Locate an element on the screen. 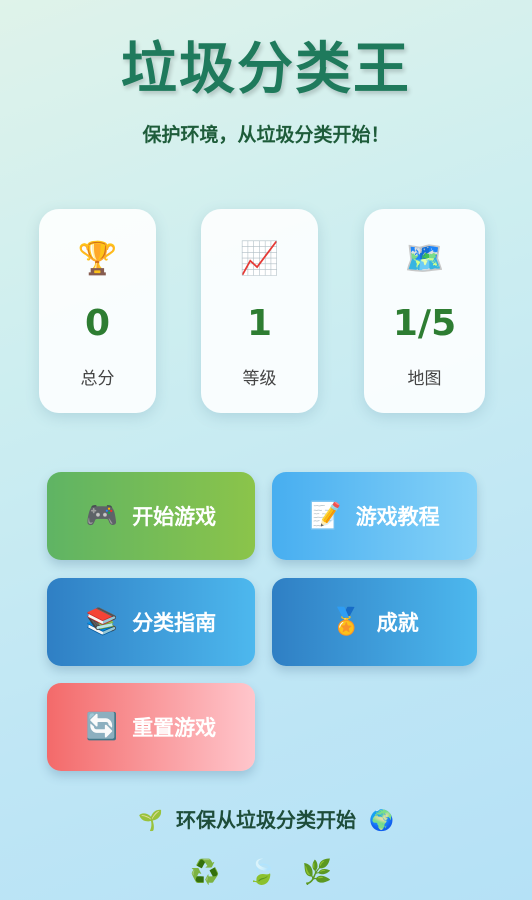  sorting-guide-button: 📚 分类指南 is located at coordinates (151, 622).